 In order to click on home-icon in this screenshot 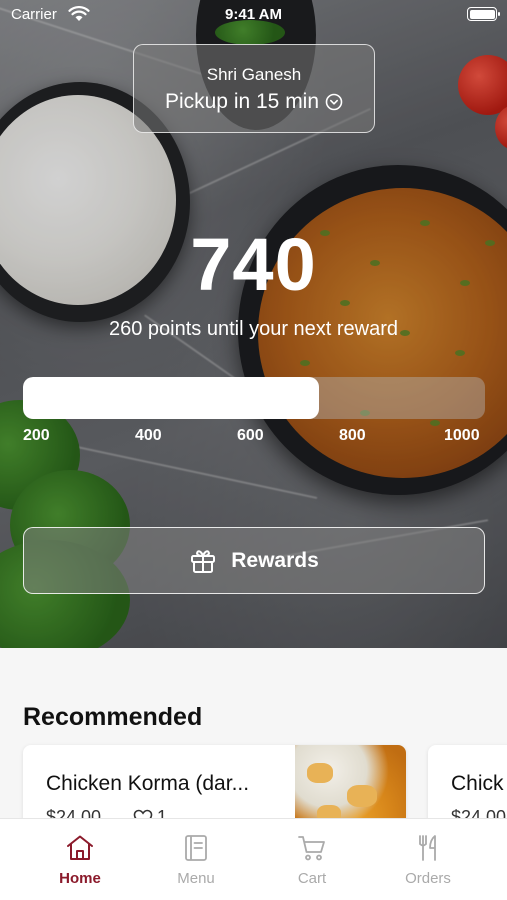, I will do `click(80, 847)`.